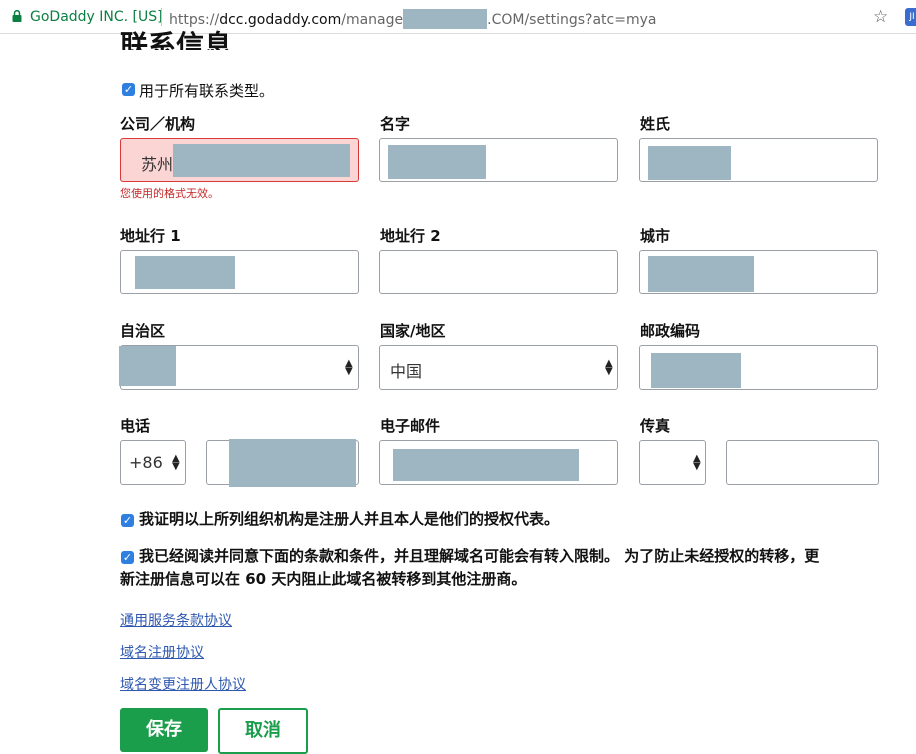 This screenshot has width=916, height=754. What do you see at coordinates (169, 193) in the screenshot?
I see `company-error-message: 您使用的格式无效。` at bounding box center [169, 193].